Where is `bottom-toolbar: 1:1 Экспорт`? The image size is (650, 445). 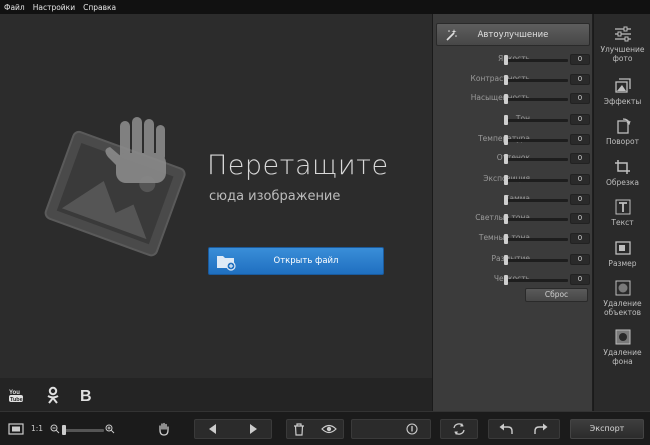
bottom-toolbar: 1:1 Экспорт is located at coordinates (325, 428).